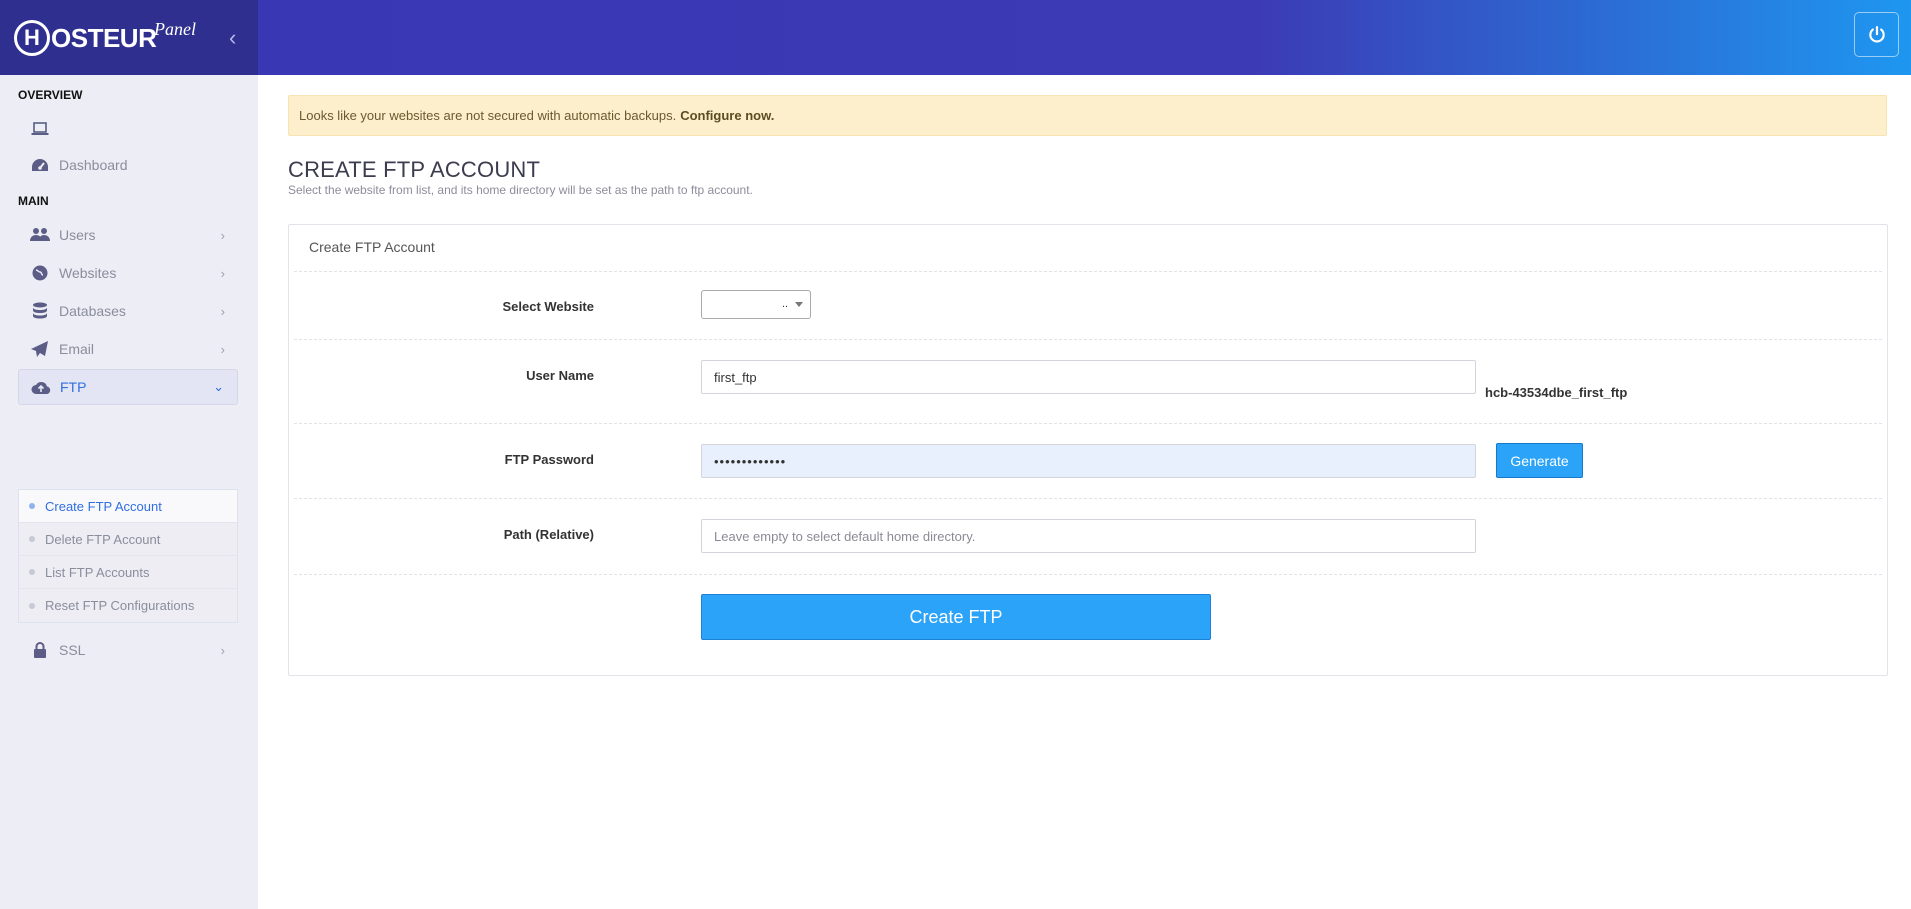  I want to click on card-title: Create FTP Account, so click(372, 247).